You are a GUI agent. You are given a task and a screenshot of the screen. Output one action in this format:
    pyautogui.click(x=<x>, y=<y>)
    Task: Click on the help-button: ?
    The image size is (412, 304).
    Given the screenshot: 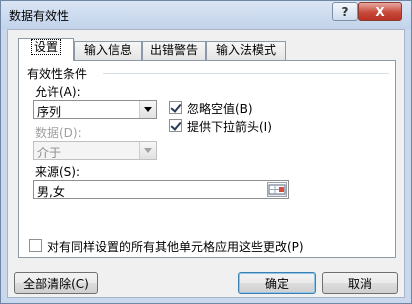 What is the action you would take?
    pyautogui.click(x=345, y=11)
    